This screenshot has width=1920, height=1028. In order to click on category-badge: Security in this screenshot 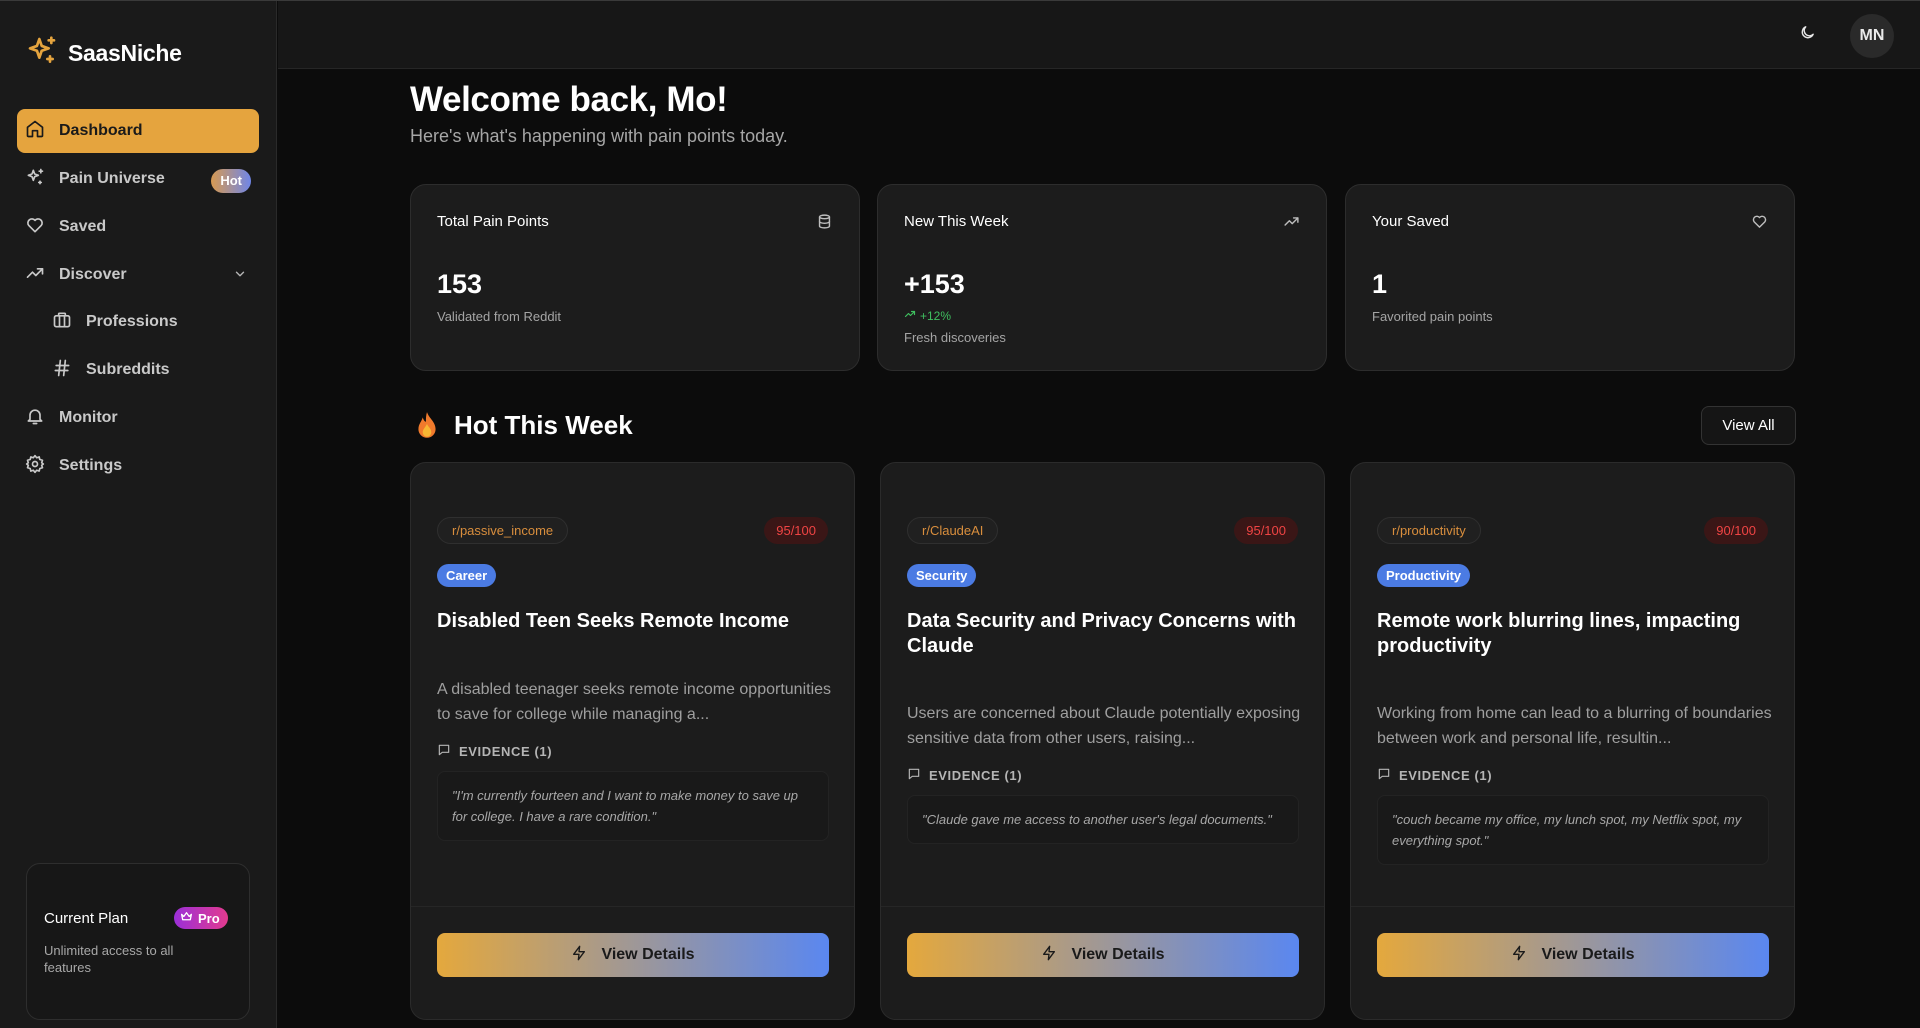, I will do `click(942, 575)`.